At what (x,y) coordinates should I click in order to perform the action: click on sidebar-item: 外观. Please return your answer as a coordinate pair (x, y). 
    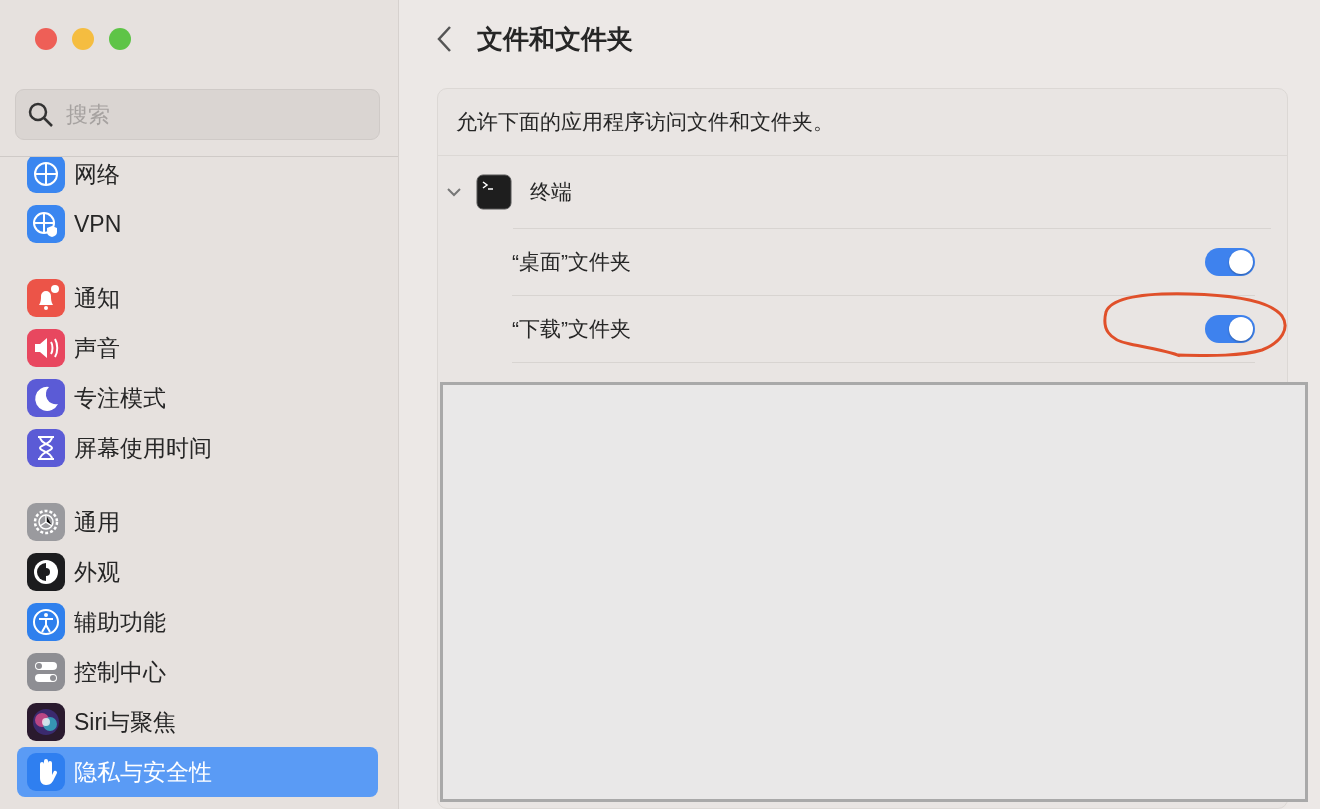
    Looking at the image, I should click on (197, 572).